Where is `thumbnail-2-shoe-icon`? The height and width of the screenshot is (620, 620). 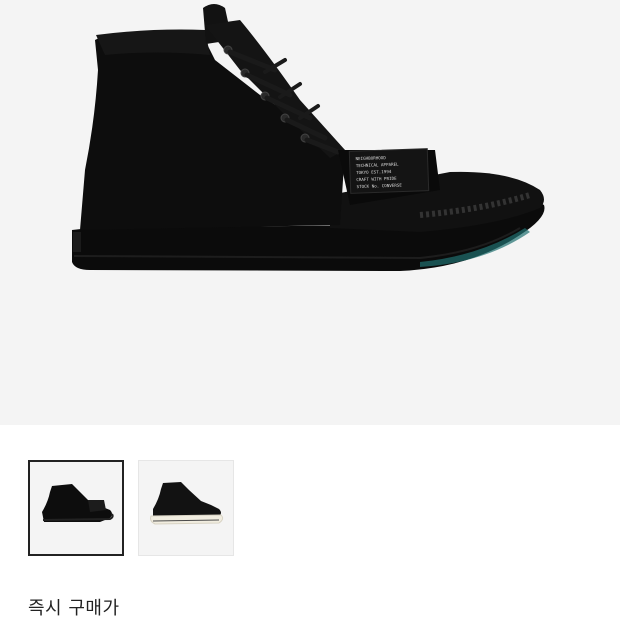
thumbnail-2-shoe-icon is located at coordinates (187, 503).